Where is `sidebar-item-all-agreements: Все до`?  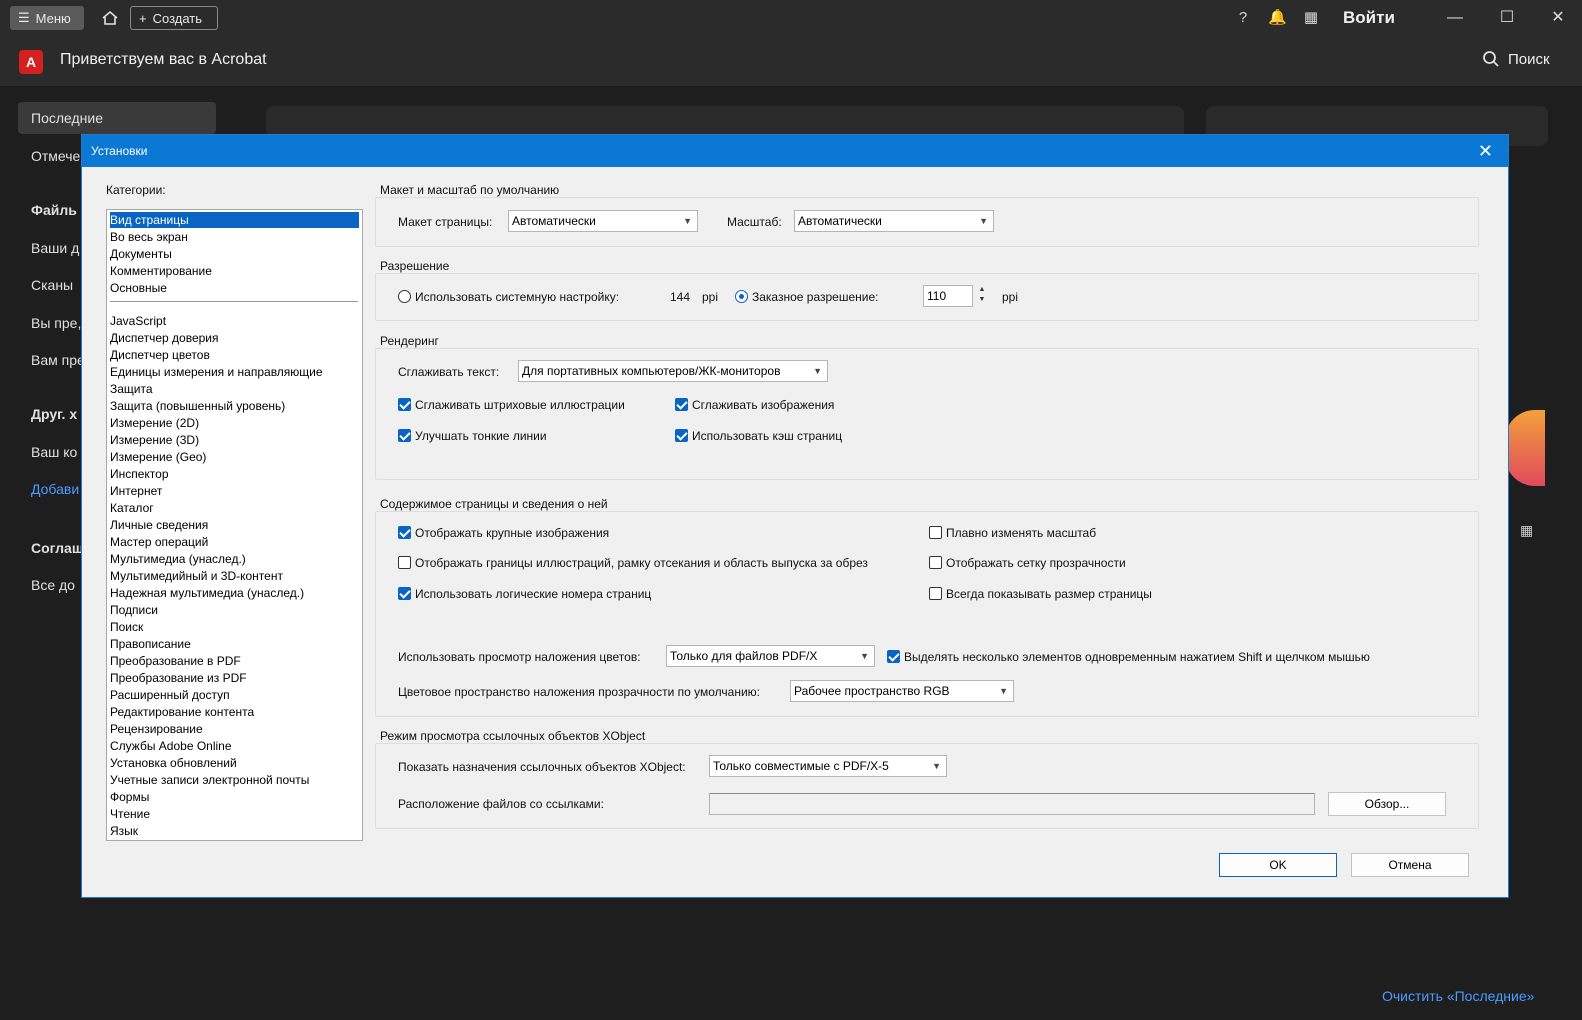 sidebar-item-all-agreements: Все до is located at coordinates (53, 585).